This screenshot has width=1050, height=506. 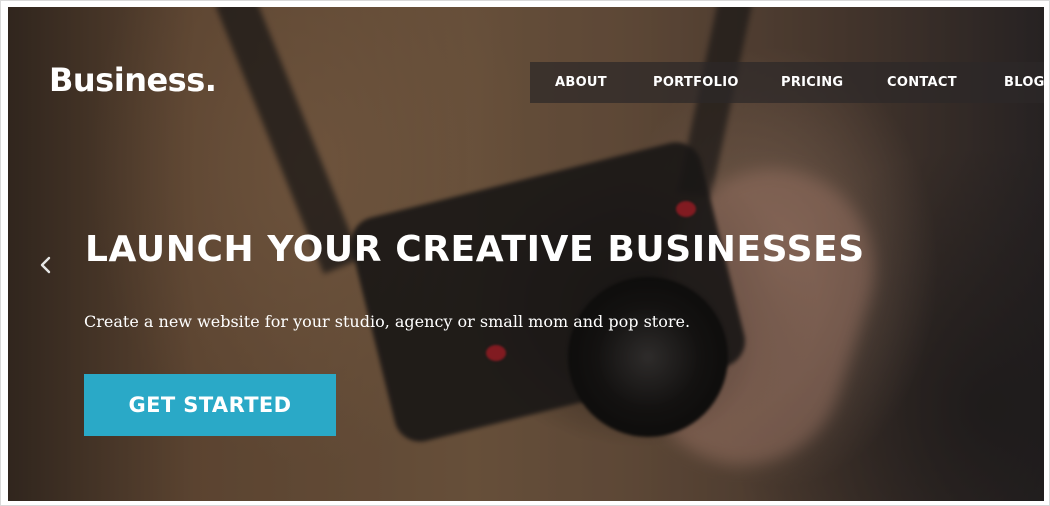 What do you see at coordinates (210, 405) in the screenshot?
I see `get-started-button: GET STARTED` at bounding box center [210, 405].